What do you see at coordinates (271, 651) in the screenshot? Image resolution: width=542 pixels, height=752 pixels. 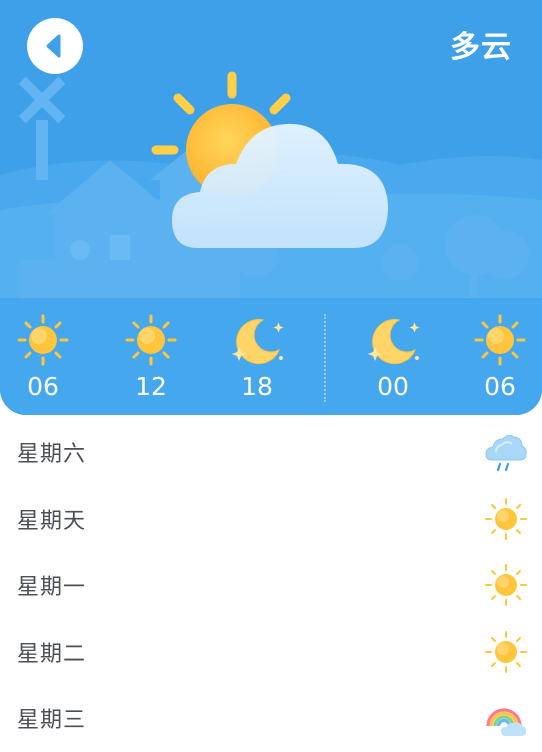 I see `list-item: 星期二` at bounding box center [271, 651].